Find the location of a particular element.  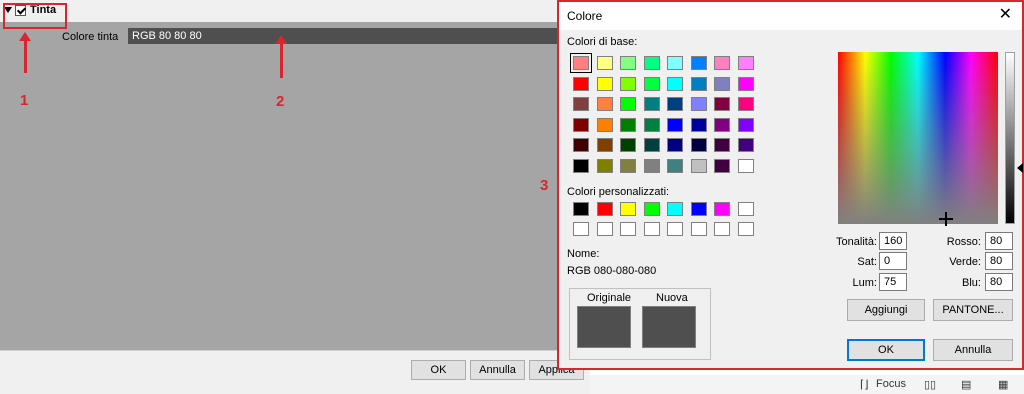

focus-label: Focus is located at coordinates (891, 384).